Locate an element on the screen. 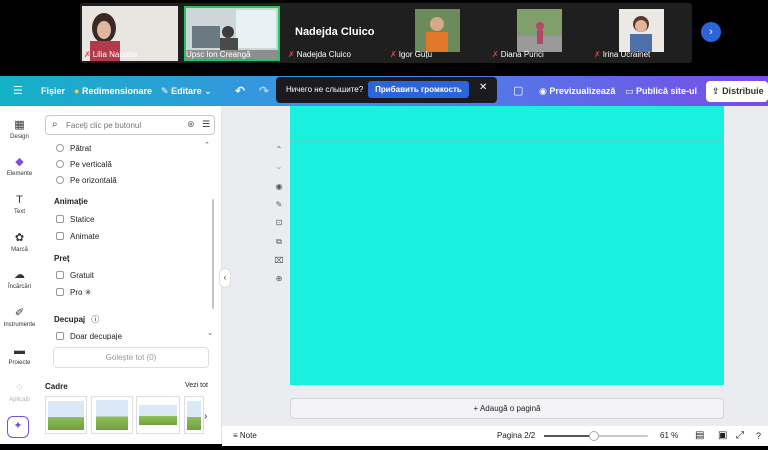 This screenshot has height=450, width=768. participant-tile: Upsc Ion Creangă is located at coordinates (232, 33).